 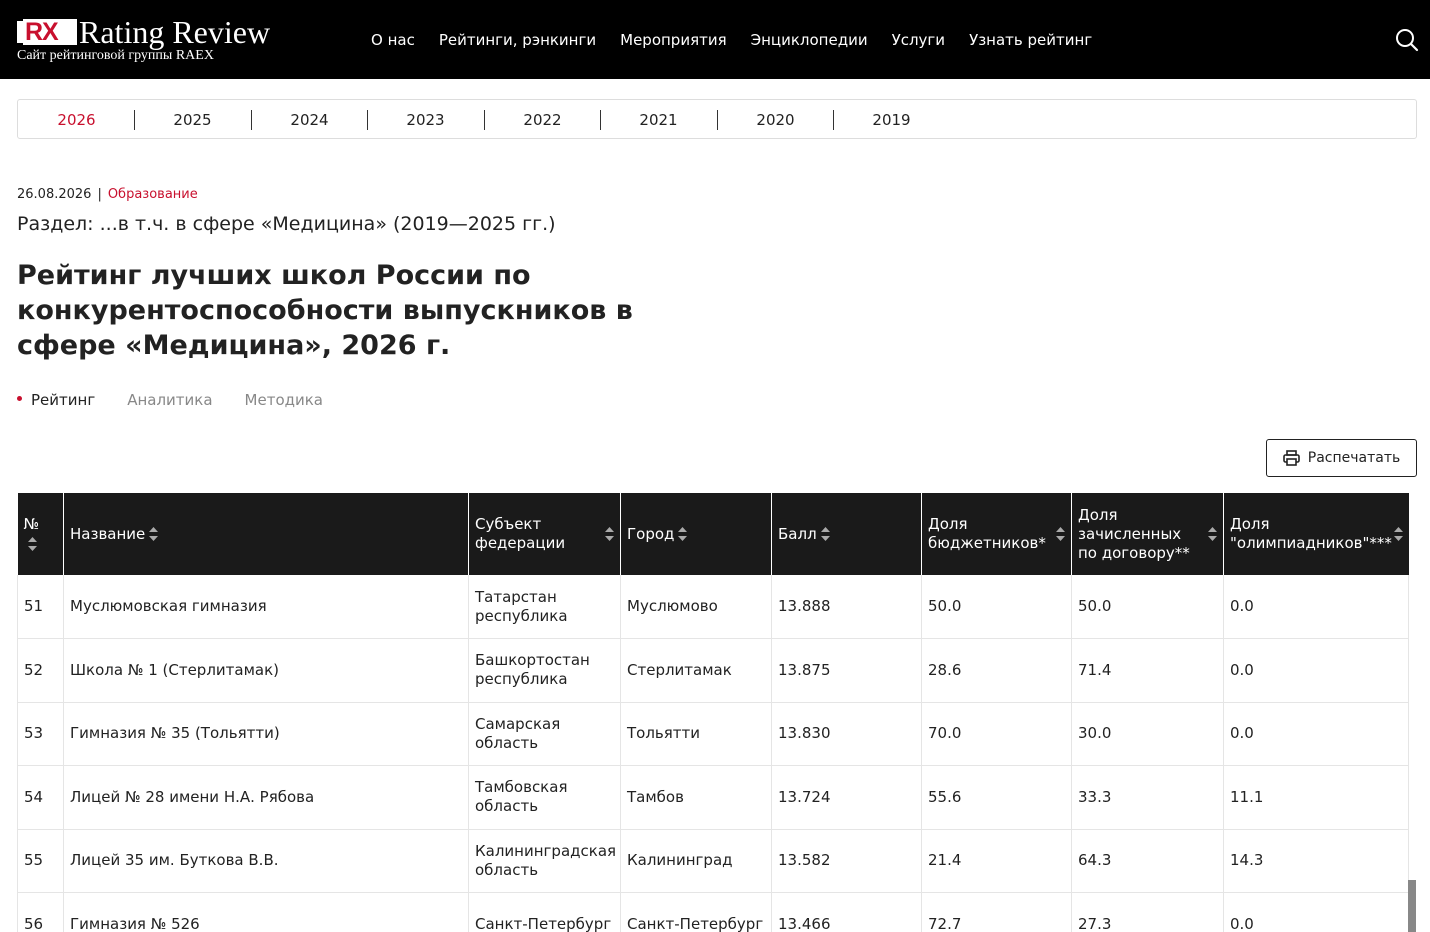 What do you see at coordinates (192, 120) in the screenshot?
I see `year-2025: 2025` at bounding box center [192, 120].